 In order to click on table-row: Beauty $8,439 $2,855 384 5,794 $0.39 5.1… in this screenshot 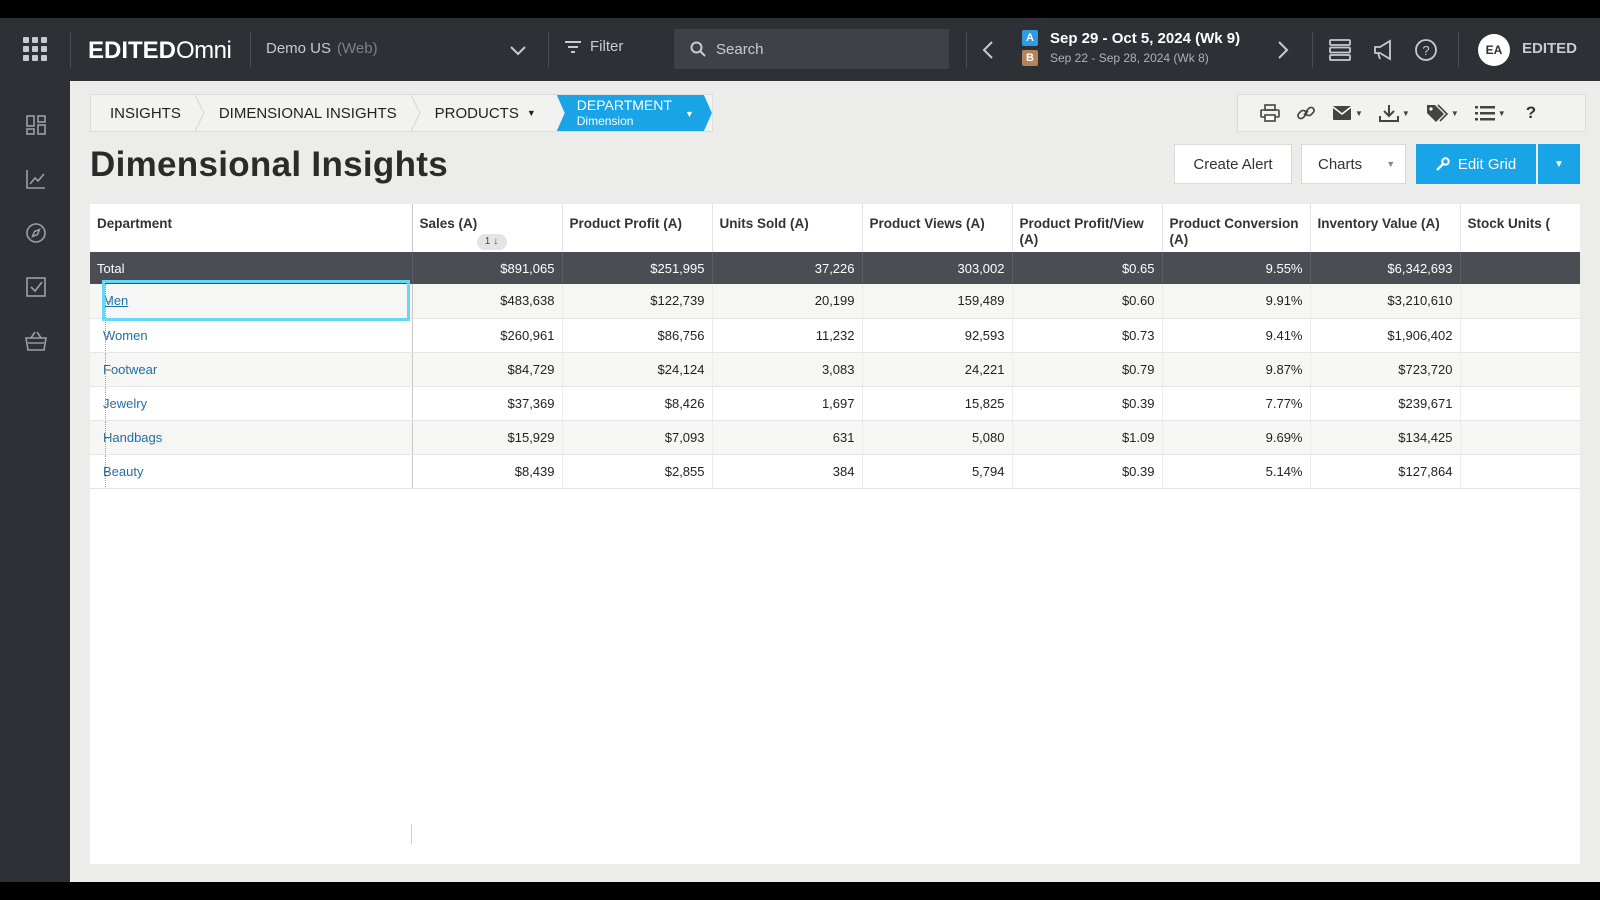, I will do `click(835, 471)`.